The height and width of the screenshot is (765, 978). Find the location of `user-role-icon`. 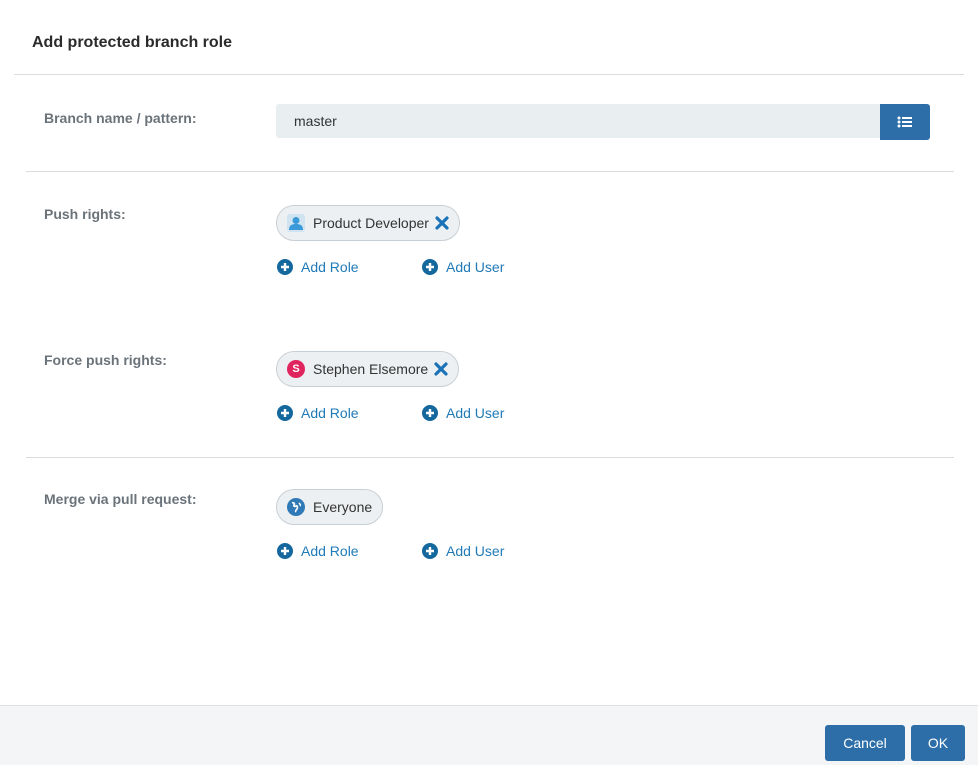

user-role-icon is located at coordinates (296, 223).